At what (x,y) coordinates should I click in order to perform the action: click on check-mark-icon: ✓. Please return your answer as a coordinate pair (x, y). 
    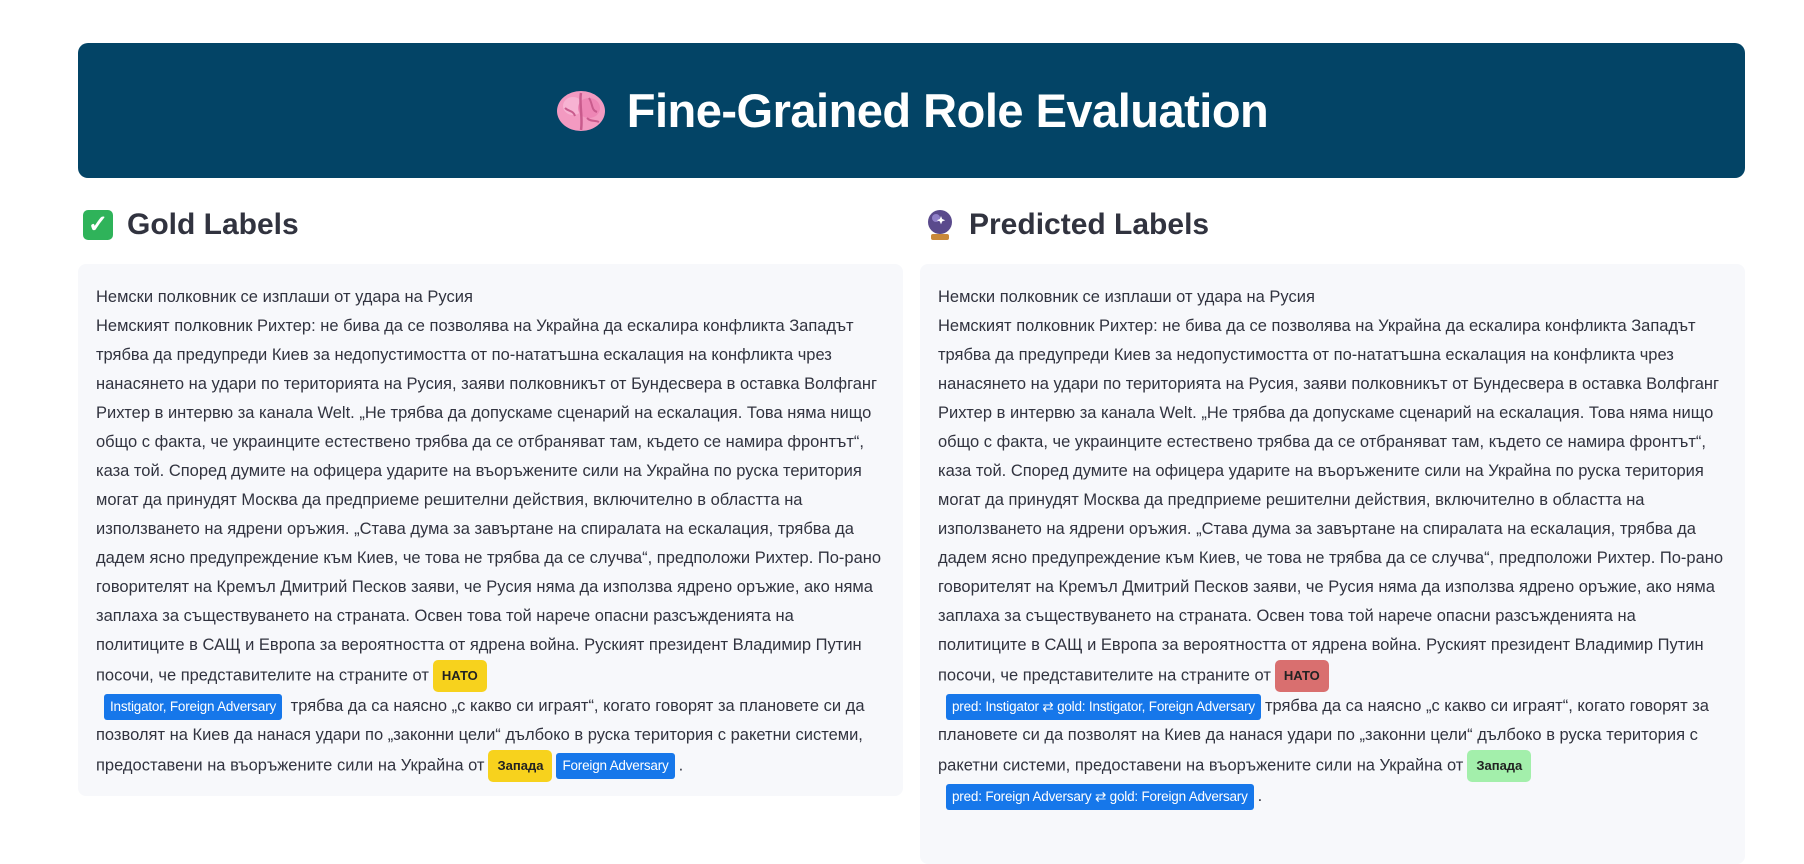
    Looking at the image, I should click on (98, 225).